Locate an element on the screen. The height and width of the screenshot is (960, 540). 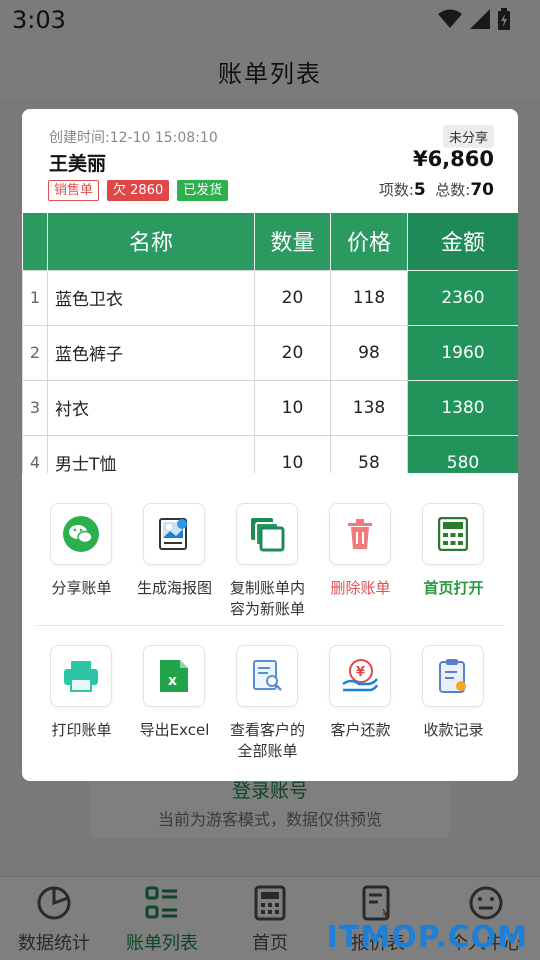
generate-poster-button: 生成海报图 is located at coordinates (174, 563).